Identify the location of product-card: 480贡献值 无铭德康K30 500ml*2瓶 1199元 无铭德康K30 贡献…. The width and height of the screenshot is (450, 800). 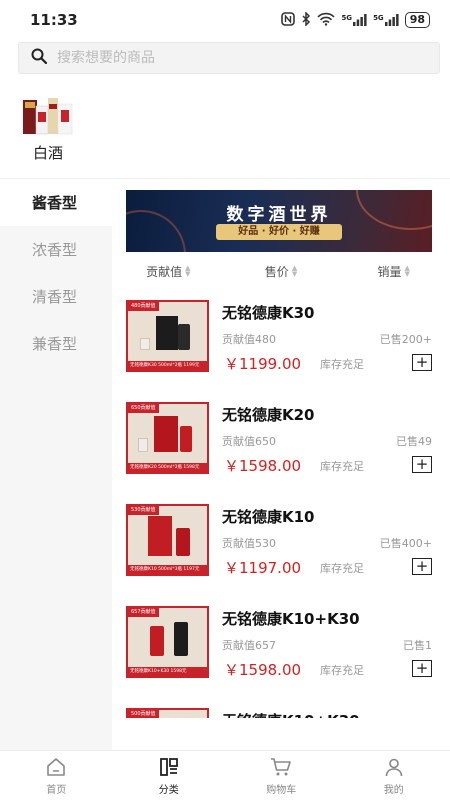
(281, 343).